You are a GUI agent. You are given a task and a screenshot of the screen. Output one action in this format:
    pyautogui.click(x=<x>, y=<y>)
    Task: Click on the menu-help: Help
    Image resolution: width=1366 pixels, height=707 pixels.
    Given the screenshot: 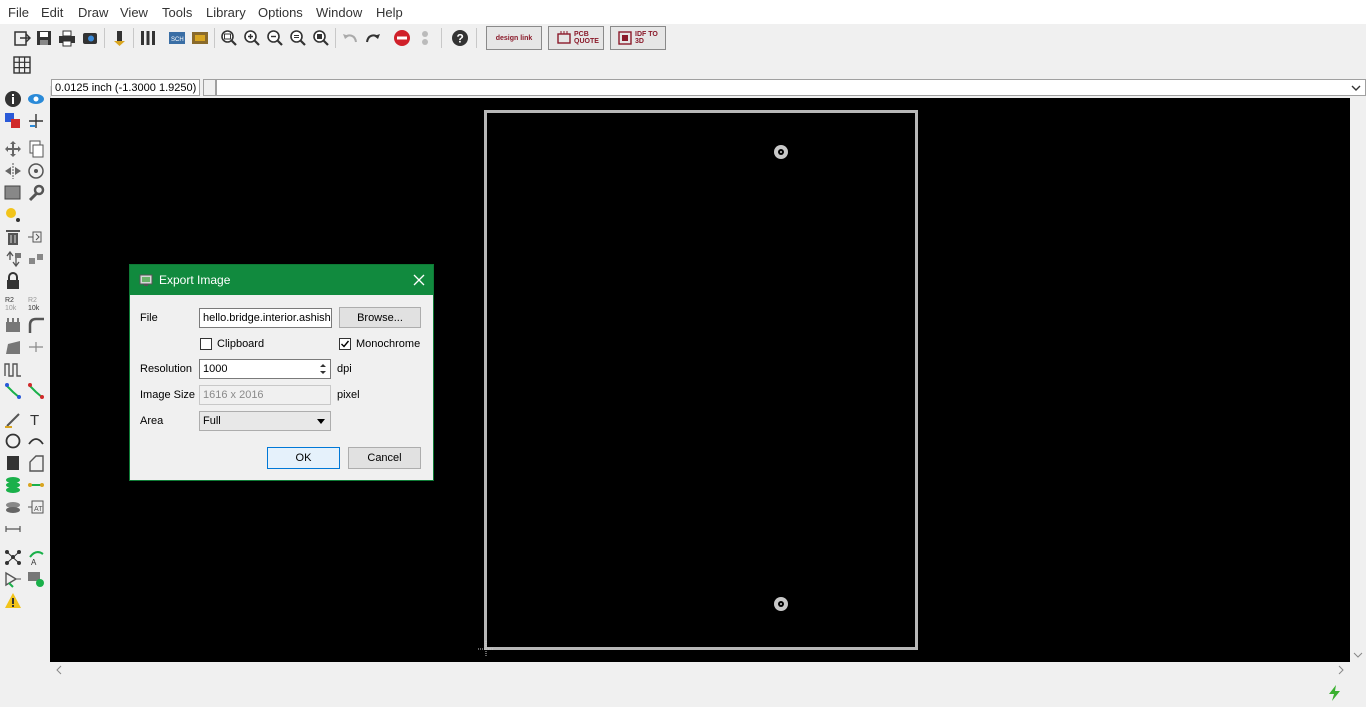 What is the action you would take?
    pyautogui.click(x=389, y=12)
    